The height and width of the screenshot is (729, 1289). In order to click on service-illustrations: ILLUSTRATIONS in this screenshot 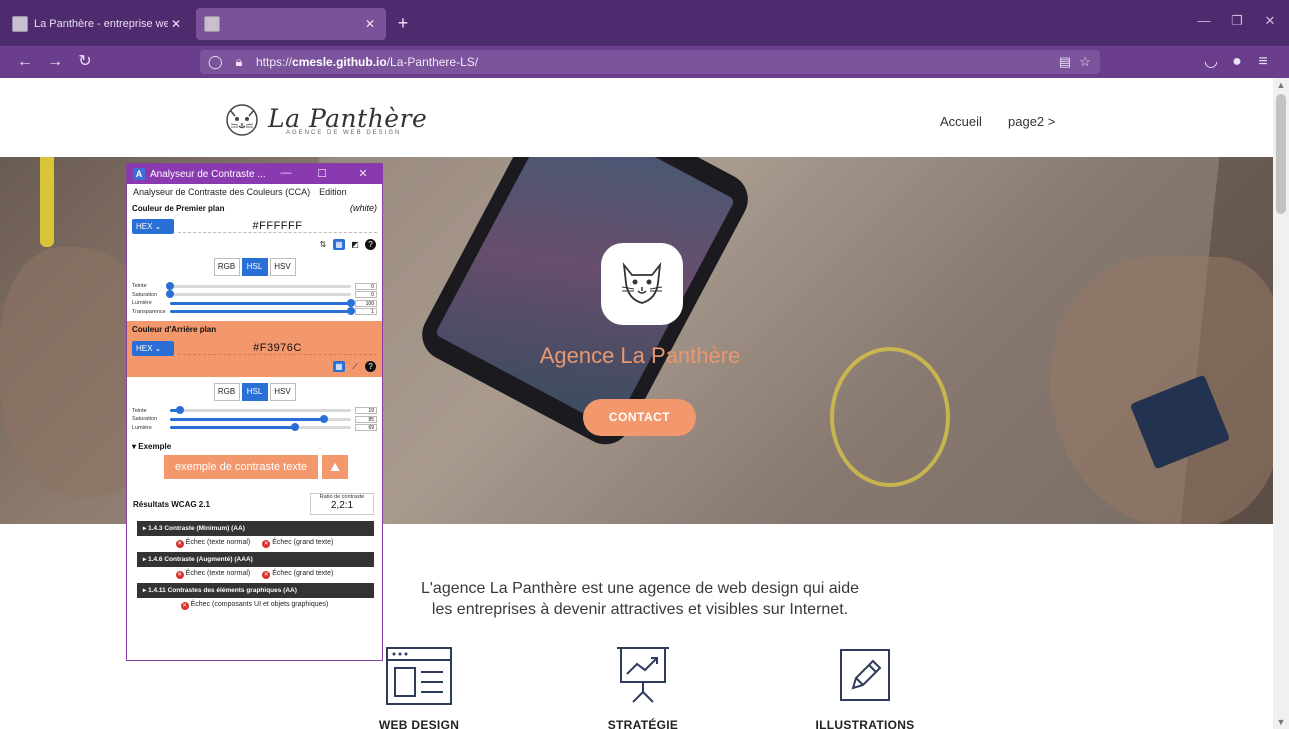, I will do `click(865, 687)`.